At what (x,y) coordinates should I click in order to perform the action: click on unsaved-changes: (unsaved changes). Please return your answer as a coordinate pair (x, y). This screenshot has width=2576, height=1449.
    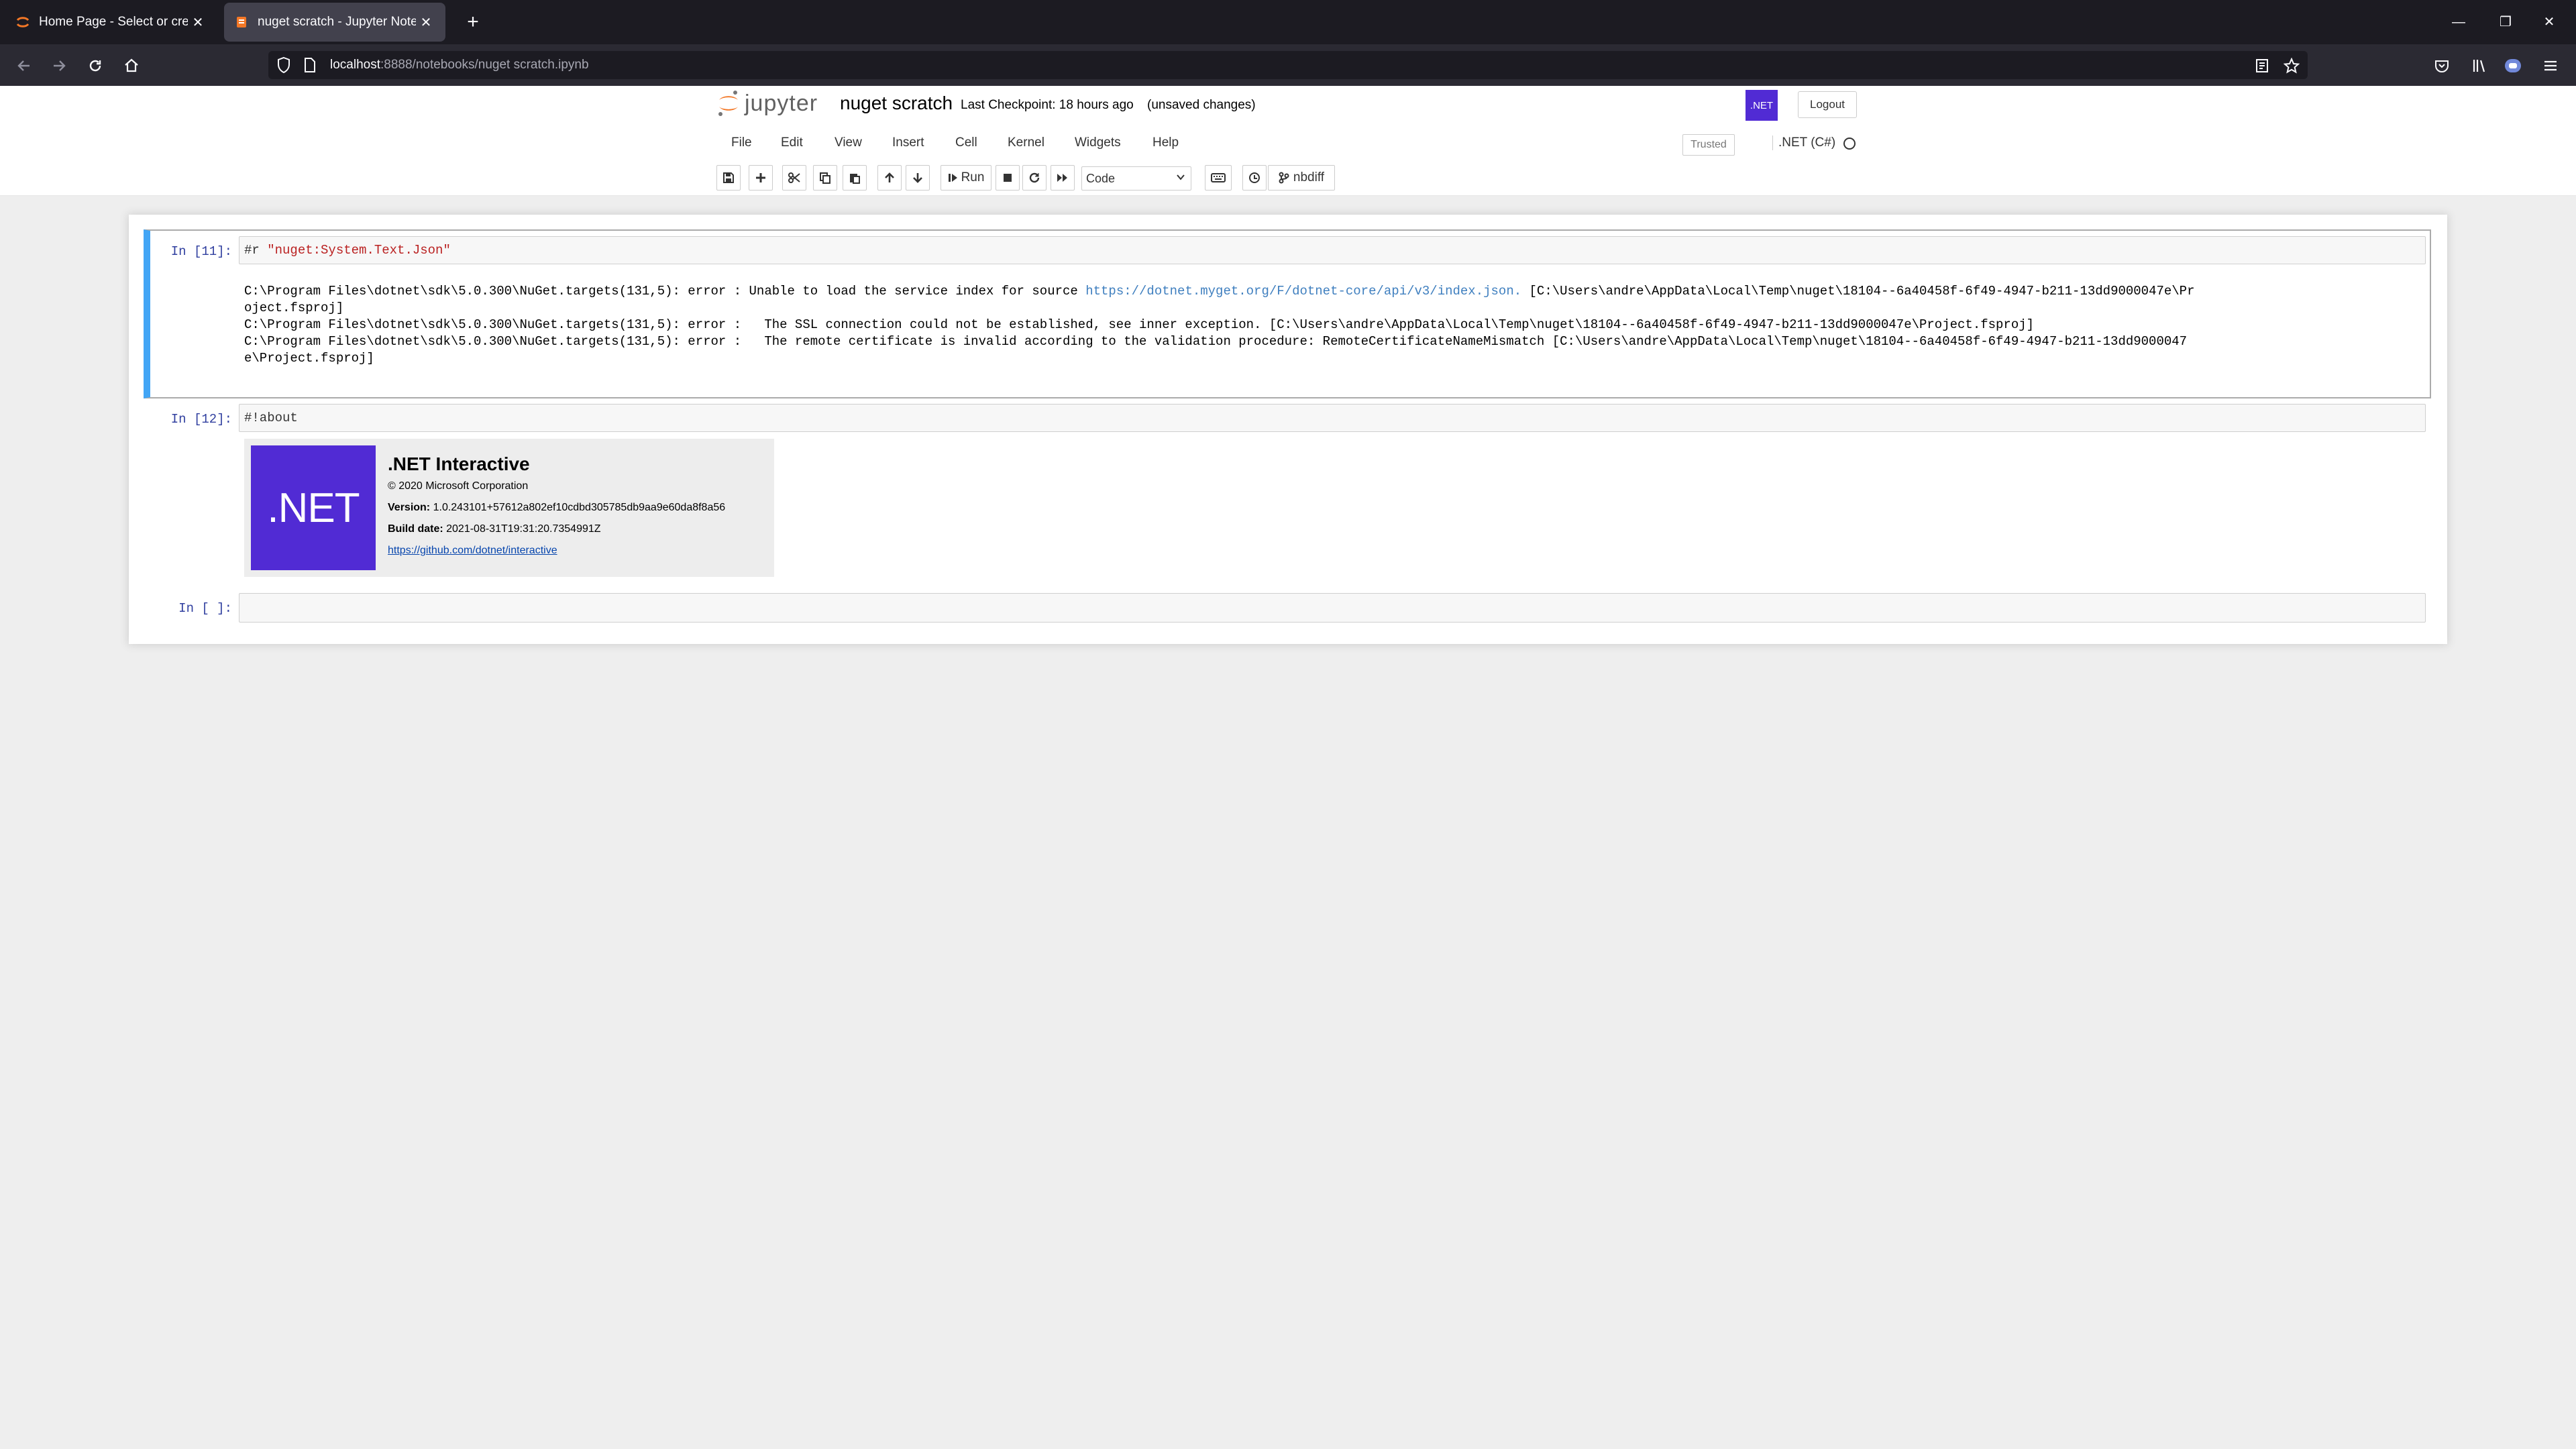
    Looking at the image, I should click on (1201, 105).